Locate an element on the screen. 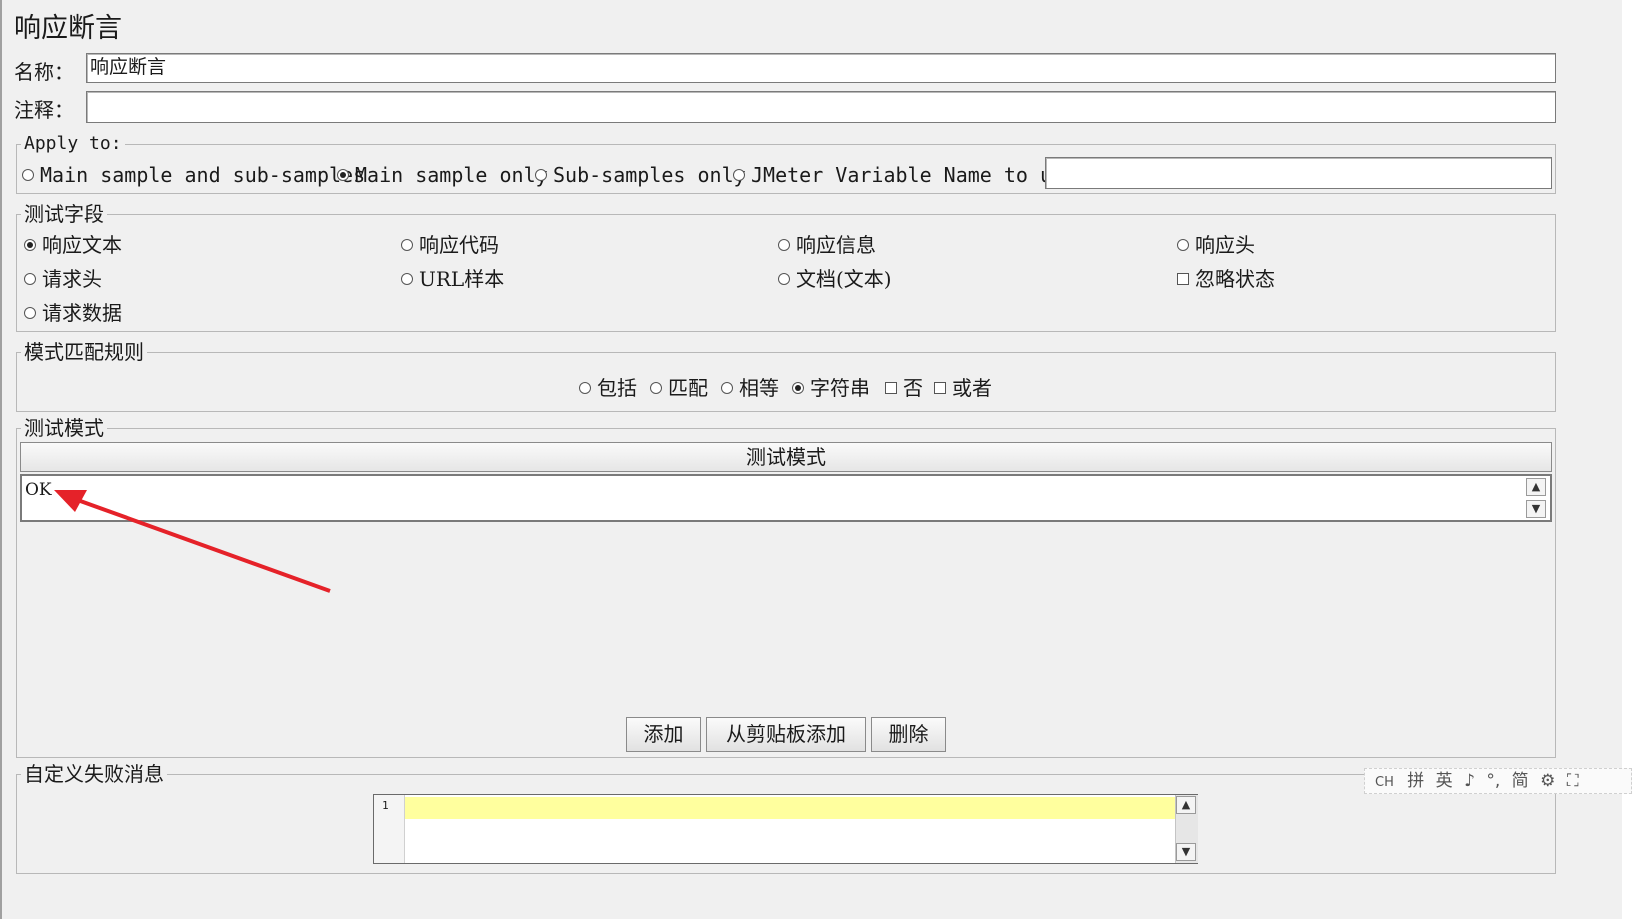 This screenshot has height=919, width=1634. radio-matches: 匹配 is located at coordinates (679, 388).